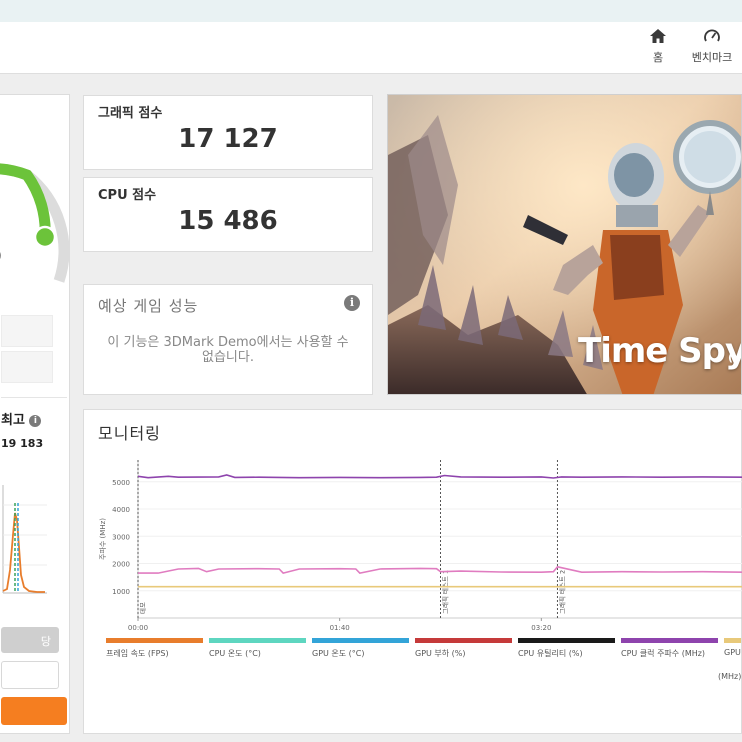 The width and height of the screenshot is (742, 742). Describe the element at coordinates (338, 653) in the screenshot. I see `legend-label: GPU 온도 (°C)` at that location.